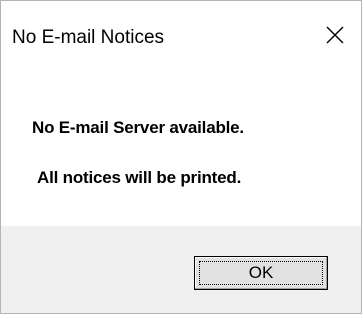  I want to click on message-line-2: All notices will be printed., so click(139, 177).